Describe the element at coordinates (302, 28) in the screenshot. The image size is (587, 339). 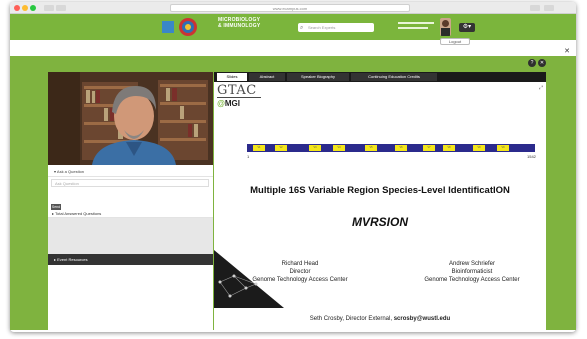
I see `search-icon: ⌕` at that location.